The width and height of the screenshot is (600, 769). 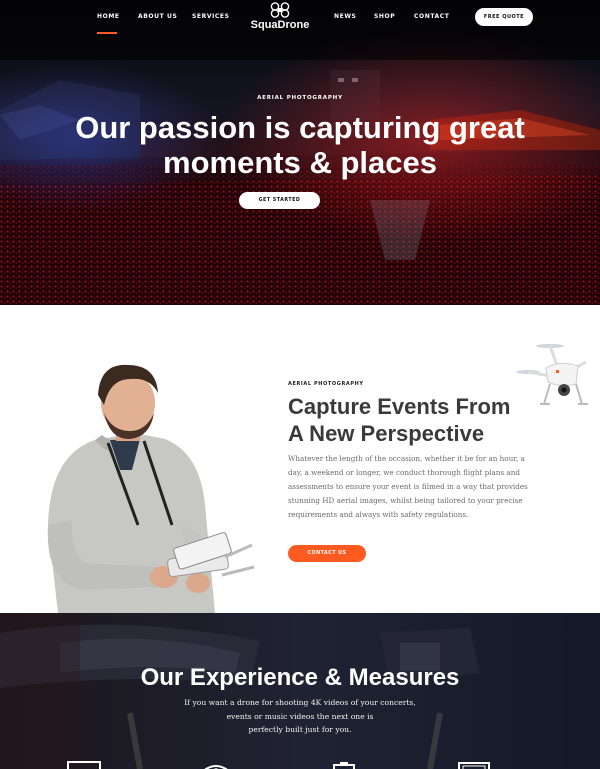 What do you see at coordinates (279, 200) in the screenshot?
I see `get-started-button: GET STARTED` at bounding box center [279, 200].